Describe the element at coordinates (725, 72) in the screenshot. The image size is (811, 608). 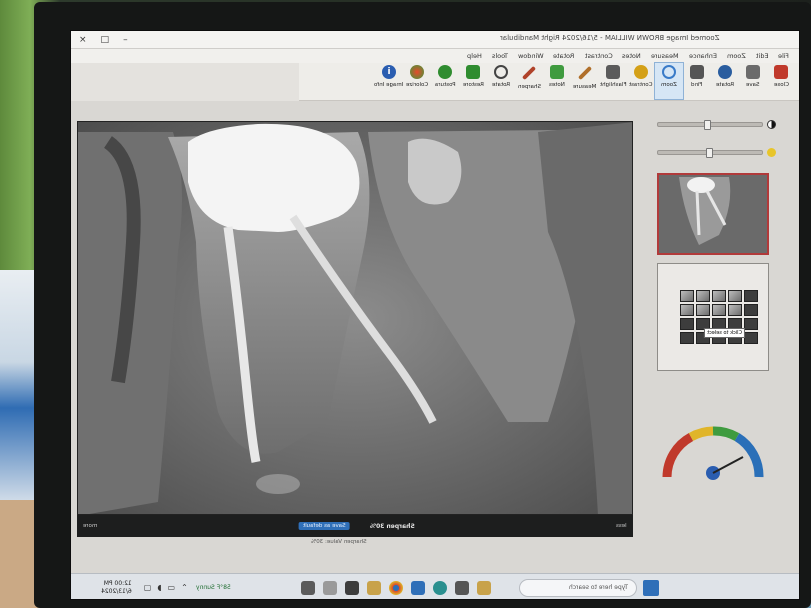
I see `rotate-icon` at that location.